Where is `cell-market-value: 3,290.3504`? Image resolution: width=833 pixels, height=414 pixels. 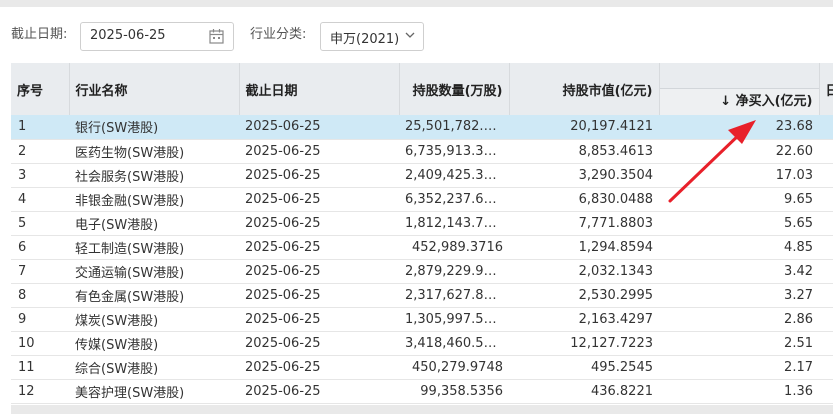
cell-market-value: 3,290.3504 is located at coordinates (584, 175).